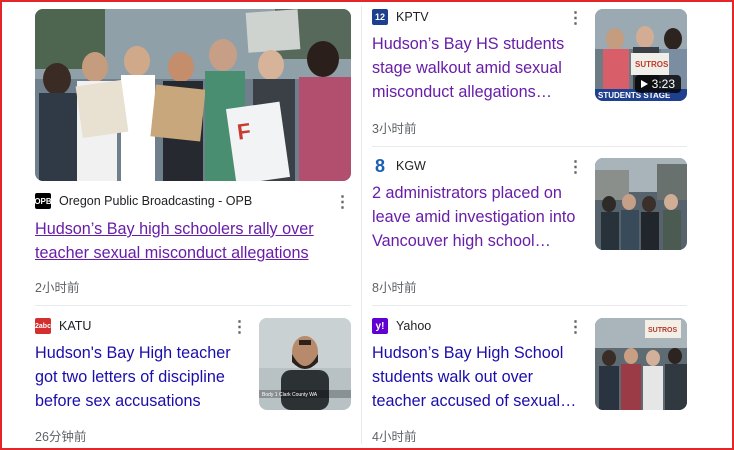  I want to click on kgw-logo-icon: 8, so click(379, 165).